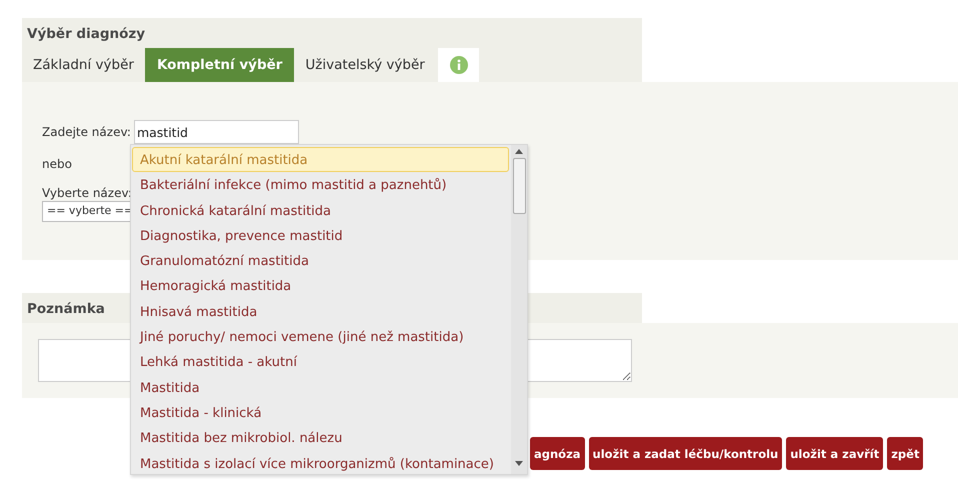  I want to click on action-button: agnóza, so click(557, 453).